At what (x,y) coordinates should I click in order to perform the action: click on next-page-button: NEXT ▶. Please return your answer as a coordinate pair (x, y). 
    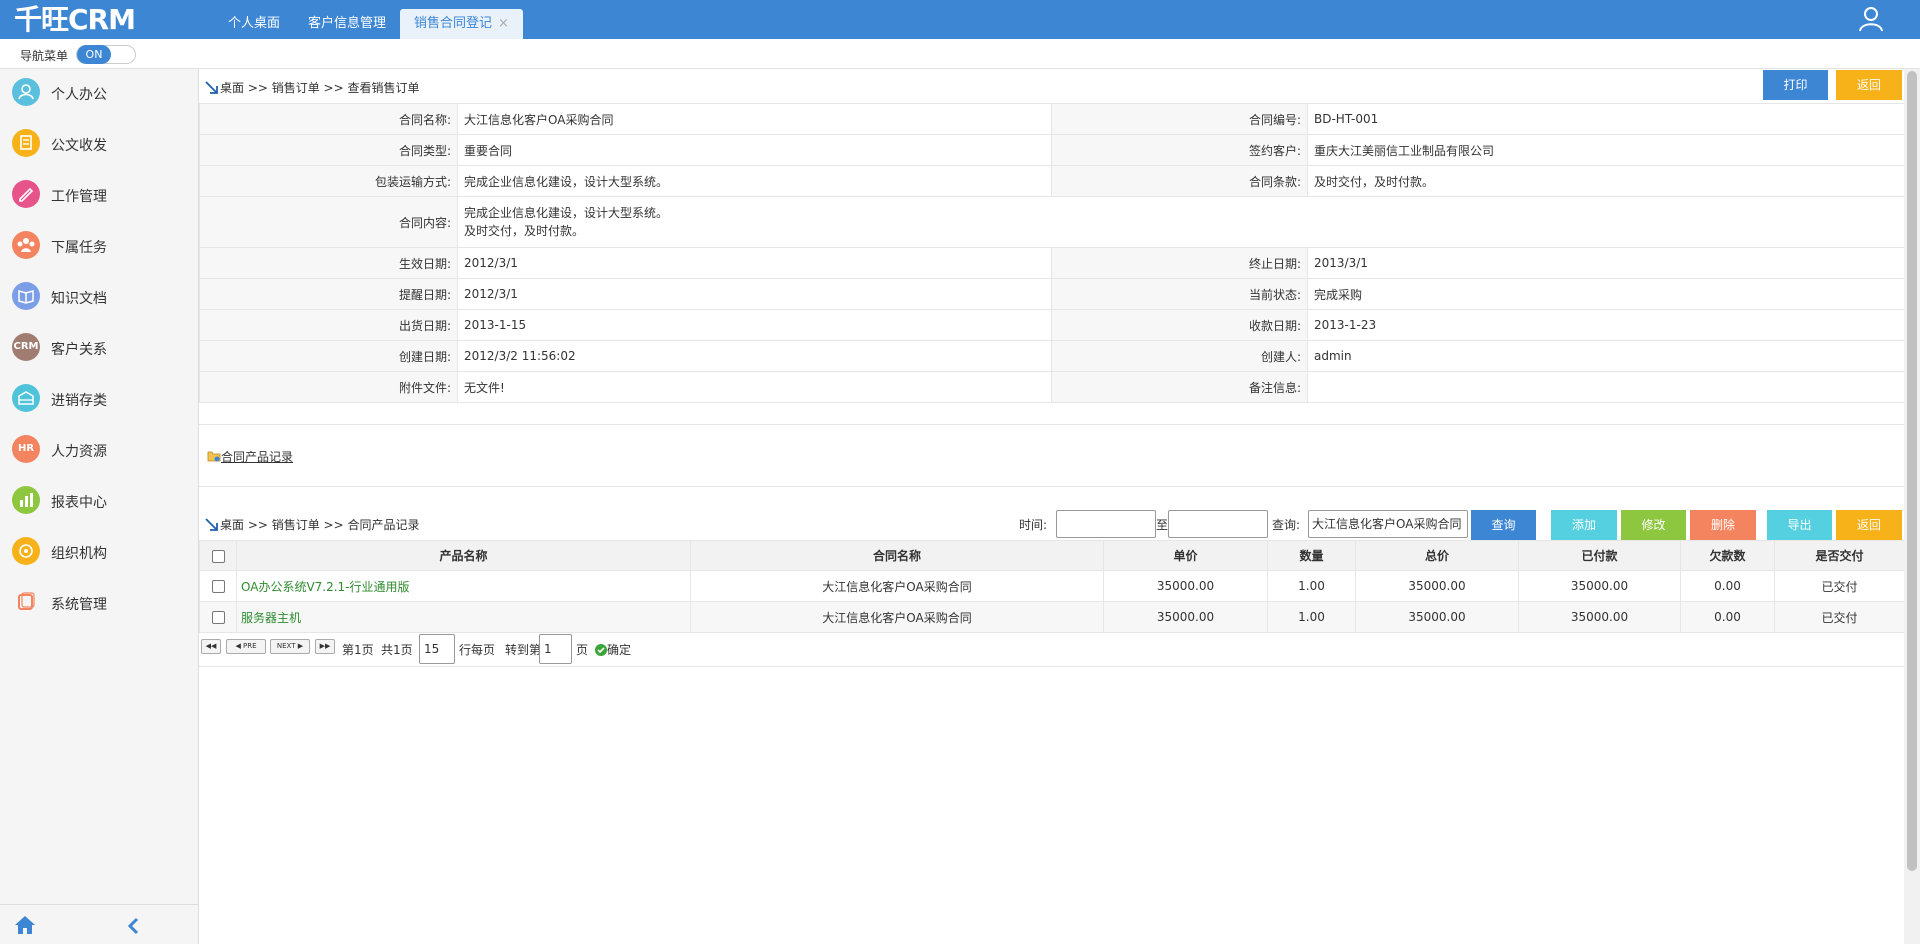
    Looking at the image, I should click on (290, 646).